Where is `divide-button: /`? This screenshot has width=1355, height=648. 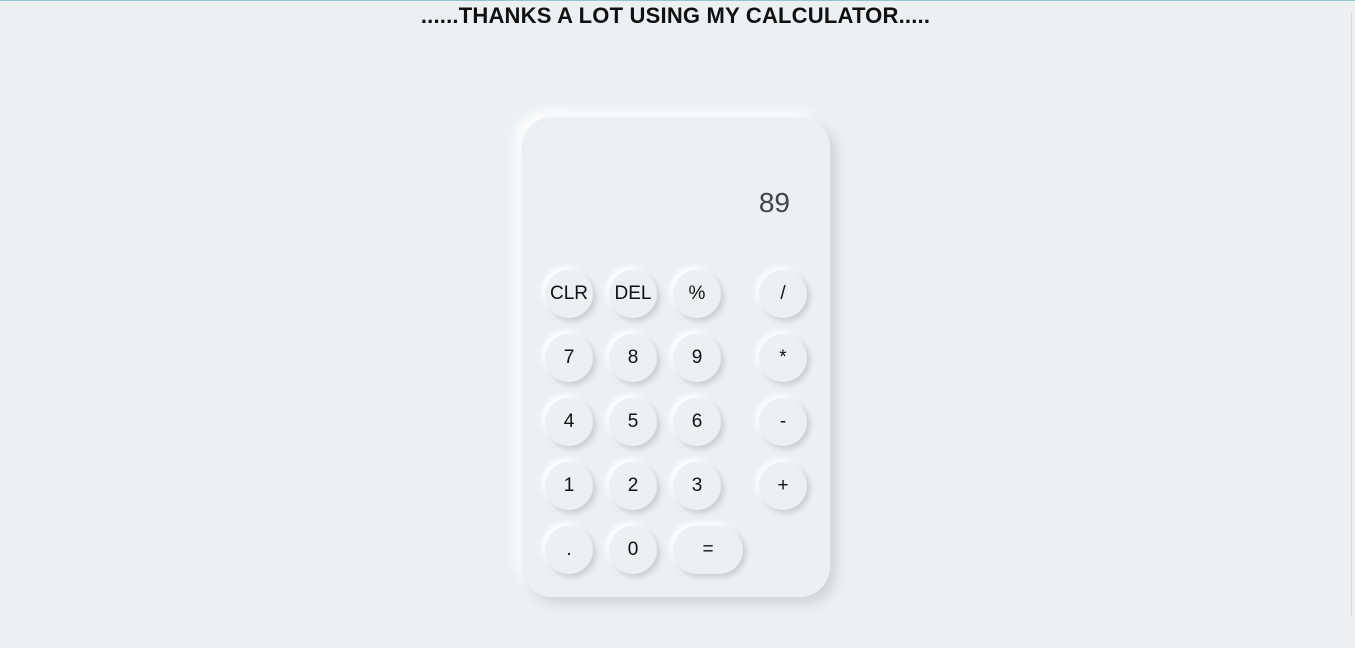 divide-button: / is located at coordinates (783, 294).